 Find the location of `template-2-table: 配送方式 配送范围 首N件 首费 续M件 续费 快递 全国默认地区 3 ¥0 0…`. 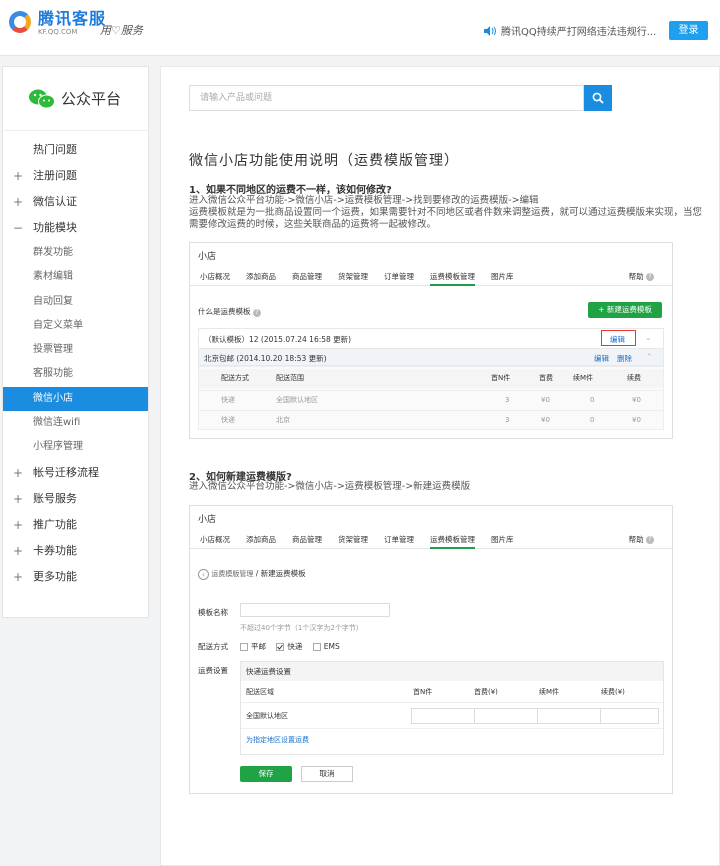

template-2-table: 配送方式 配送范围 首N件 首费 续M件 续费 快递 全国默认地区 3 ¥0 0… is located at coordinates (431, 398).